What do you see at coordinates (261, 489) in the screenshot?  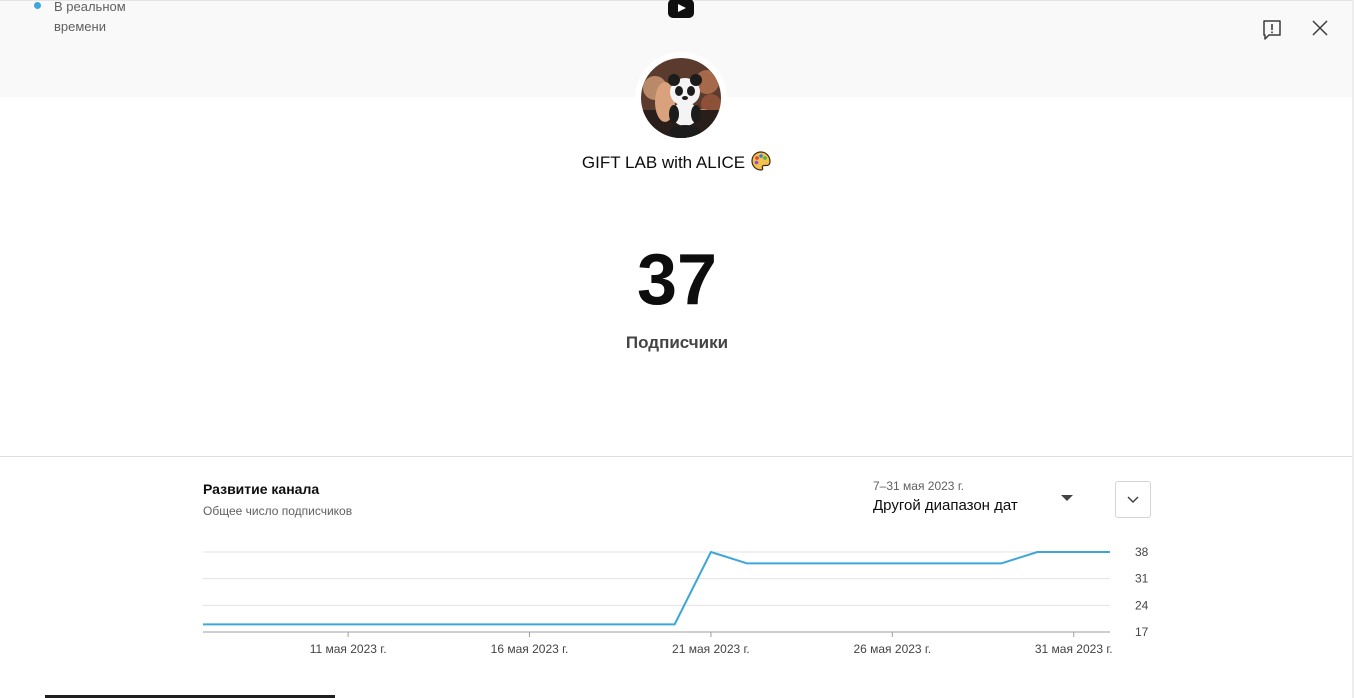 I see `growth-card-title: Развитие канала` at bounding box center [261, 489].